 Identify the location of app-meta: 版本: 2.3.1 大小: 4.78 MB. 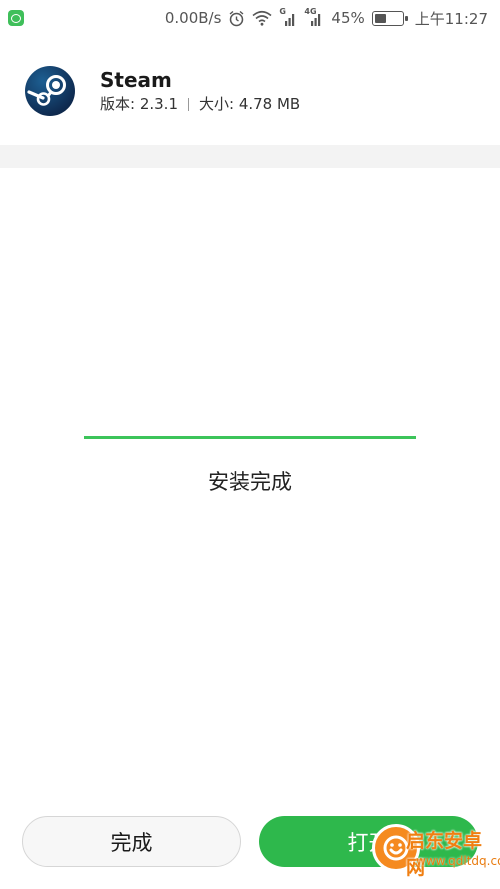
(200, 104).